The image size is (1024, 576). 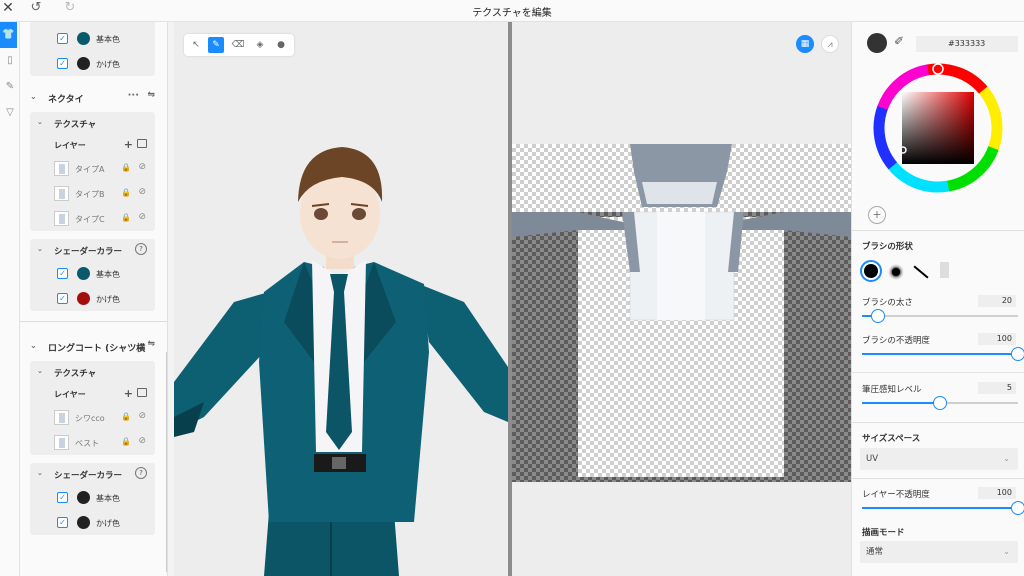 I want to click on brush-texture, so click(x=944, y=270).